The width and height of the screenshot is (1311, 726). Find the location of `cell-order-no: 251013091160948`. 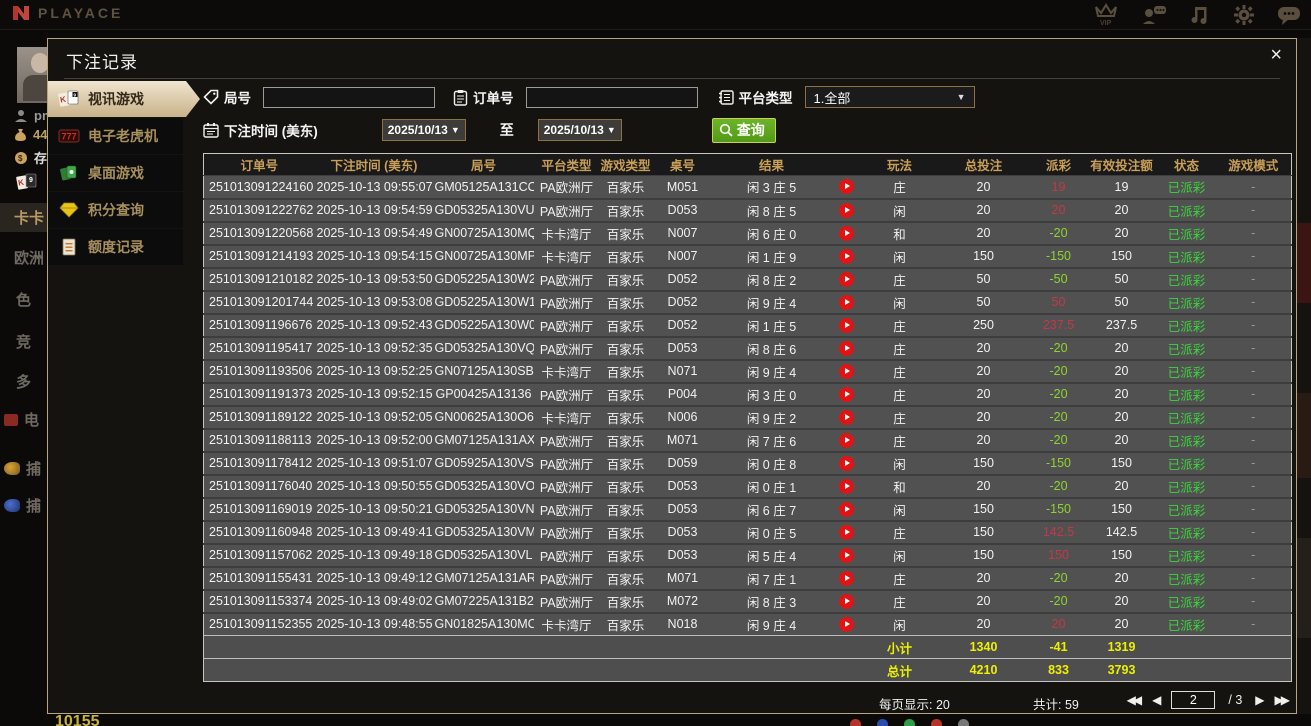

cell-order-no: 251013091160948 is located at coordinates (259, 531).